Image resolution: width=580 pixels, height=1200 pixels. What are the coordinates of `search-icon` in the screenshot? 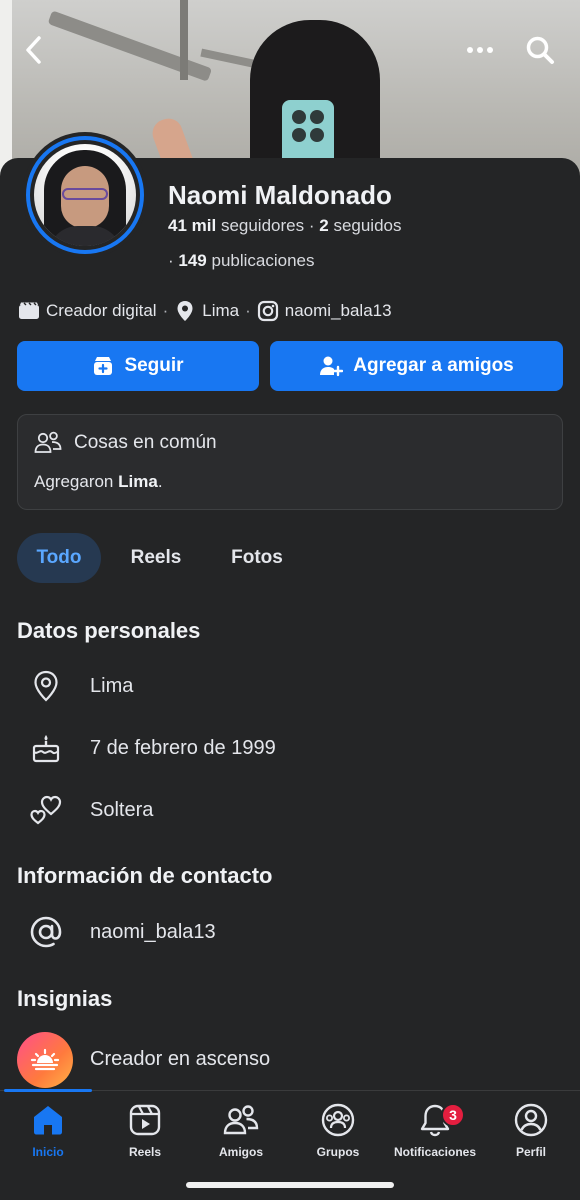 It's located at (540, 50).